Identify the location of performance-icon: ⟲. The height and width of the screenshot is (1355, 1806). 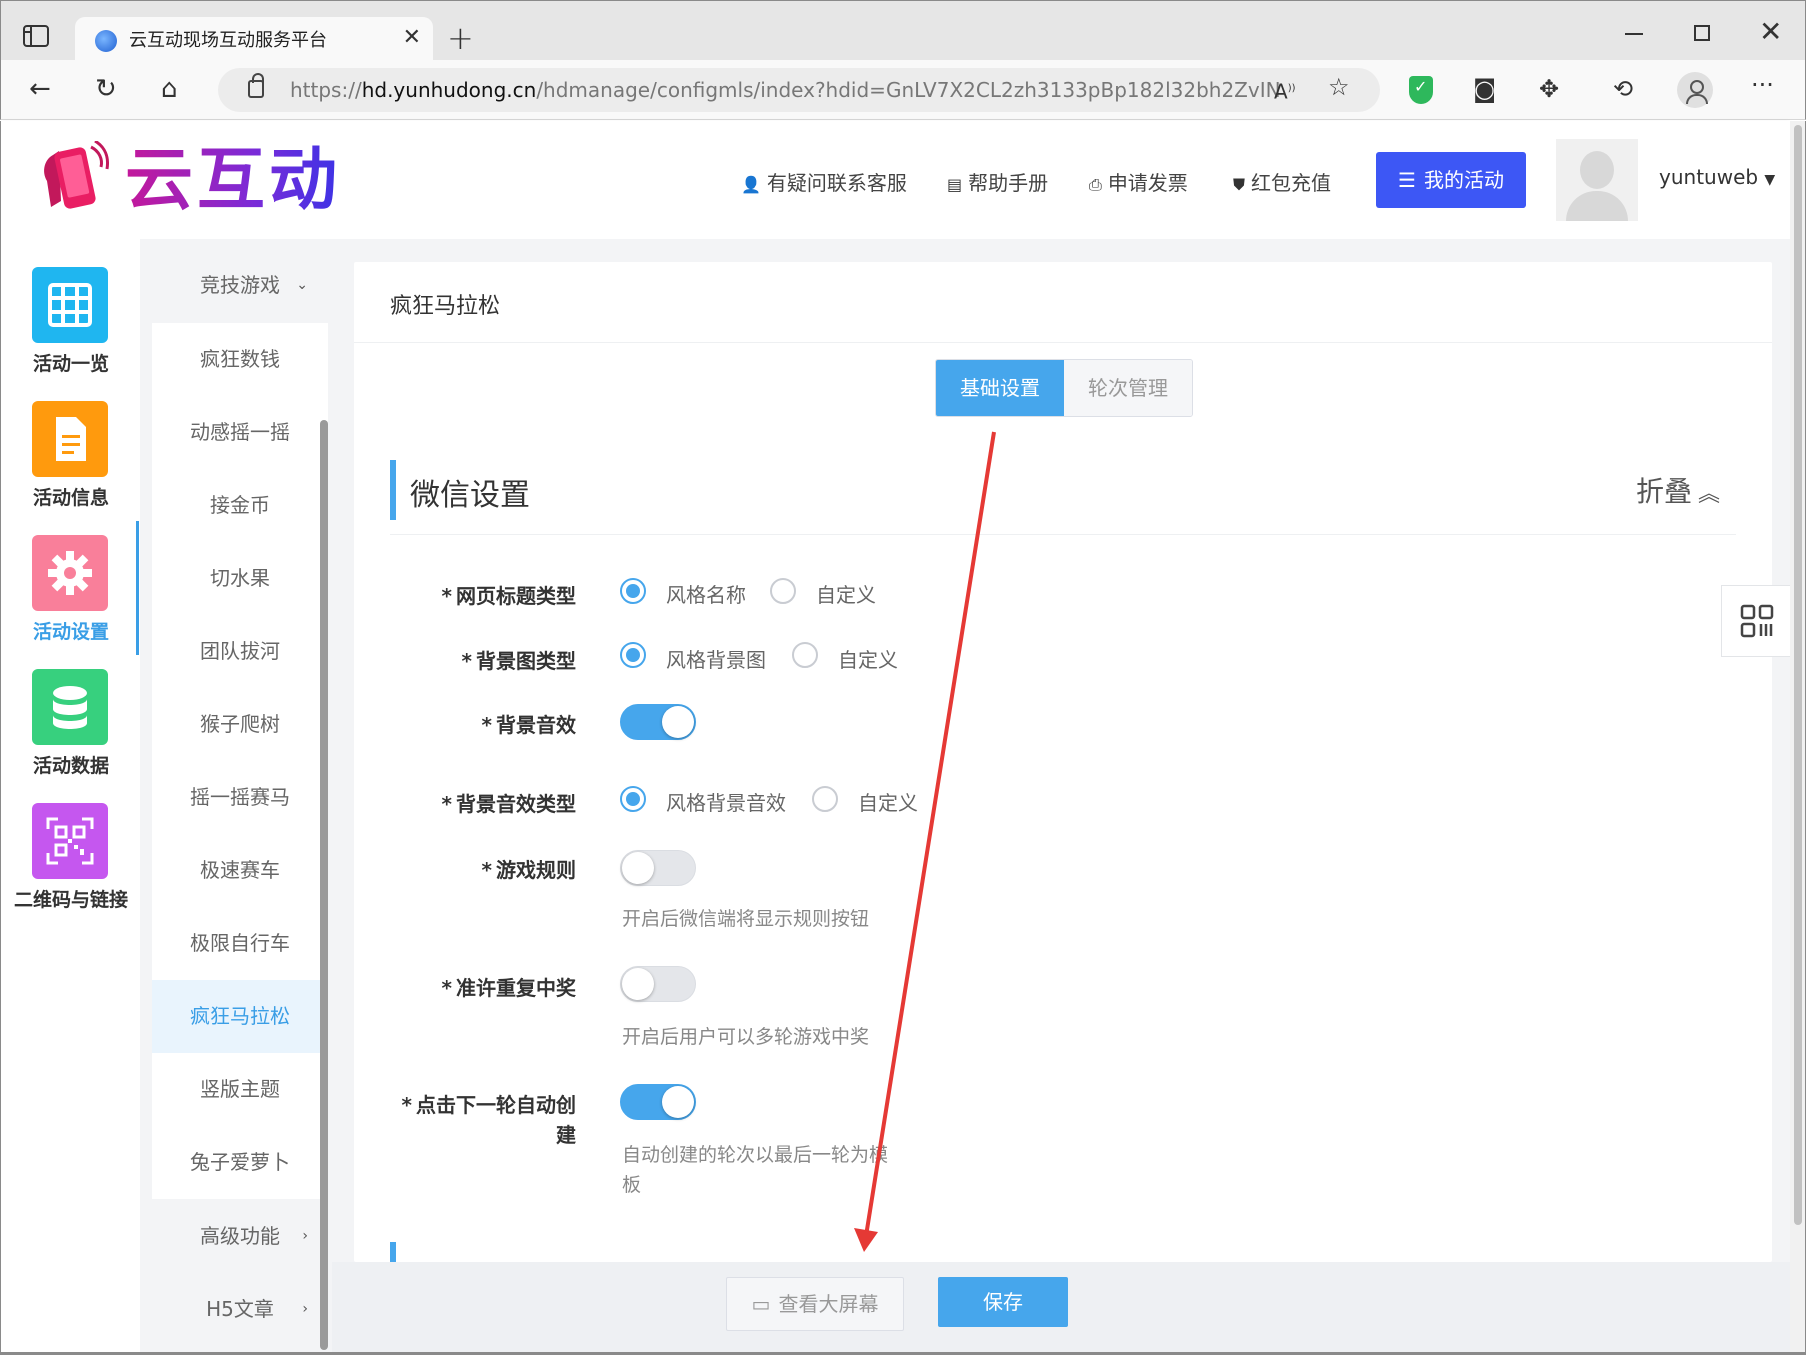
(1623, 89).